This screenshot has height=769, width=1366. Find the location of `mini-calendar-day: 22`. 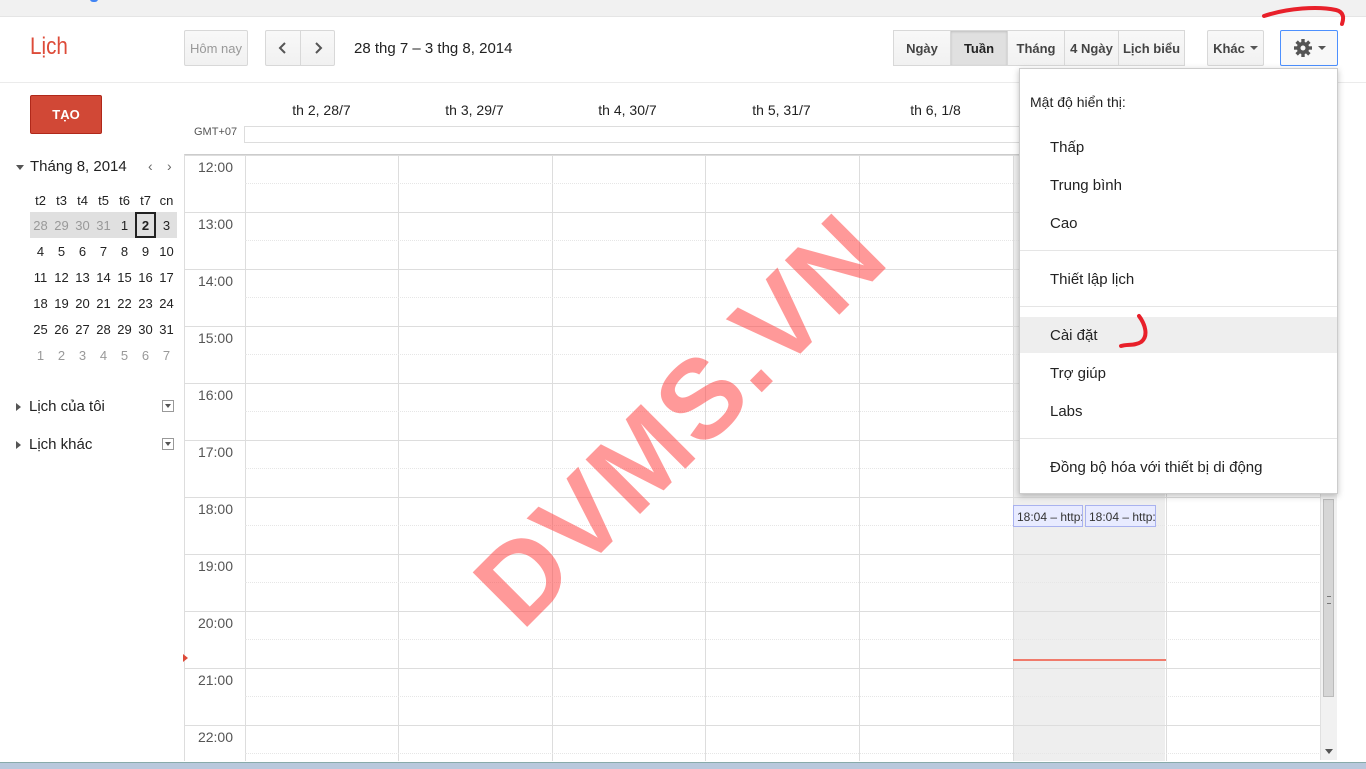

mini-calendar-day: 22 is located at coordinates (124, 303).